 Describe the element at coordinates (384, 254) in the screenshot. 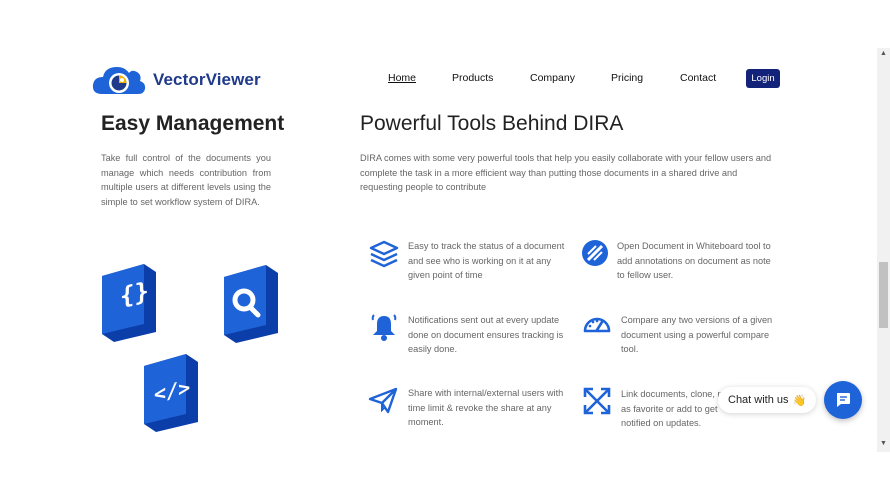

I see `layers-icon` at that location.